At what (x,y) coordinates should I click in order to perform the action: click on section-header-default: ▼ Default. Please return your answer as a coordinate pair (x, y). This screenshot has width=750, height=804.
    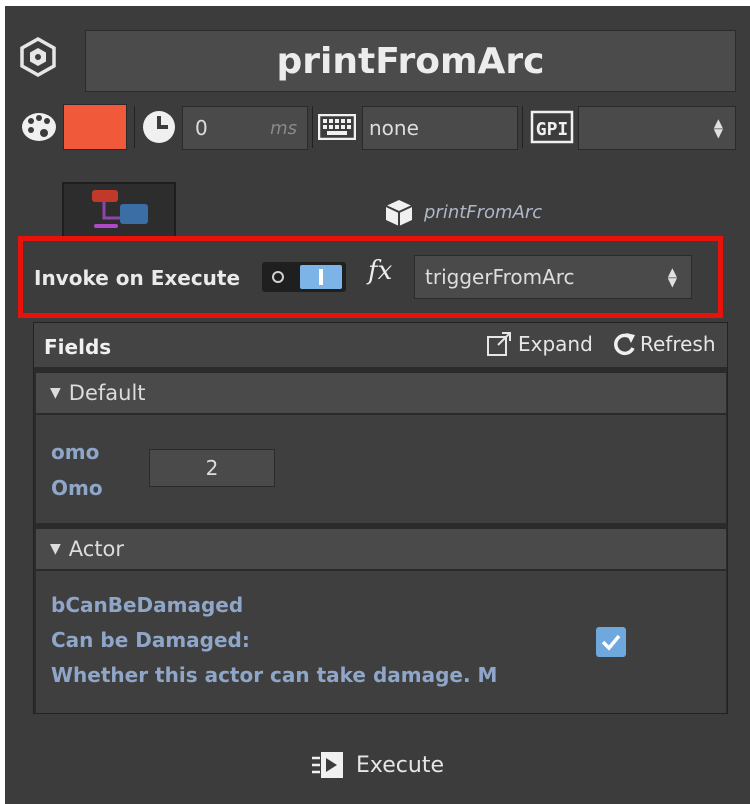
    Looking at the image, I should click on (381, 393).